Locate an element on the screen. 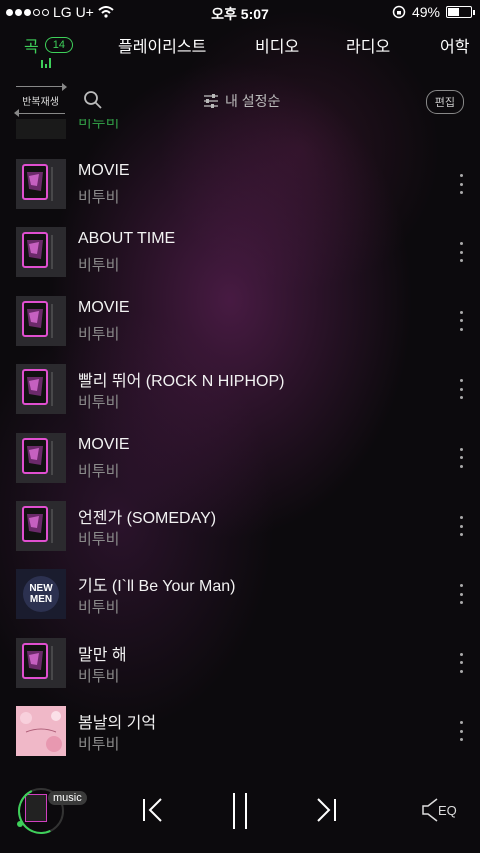  list-item: ABOUT TIME 비투비 is located at coordinates (240, 252).